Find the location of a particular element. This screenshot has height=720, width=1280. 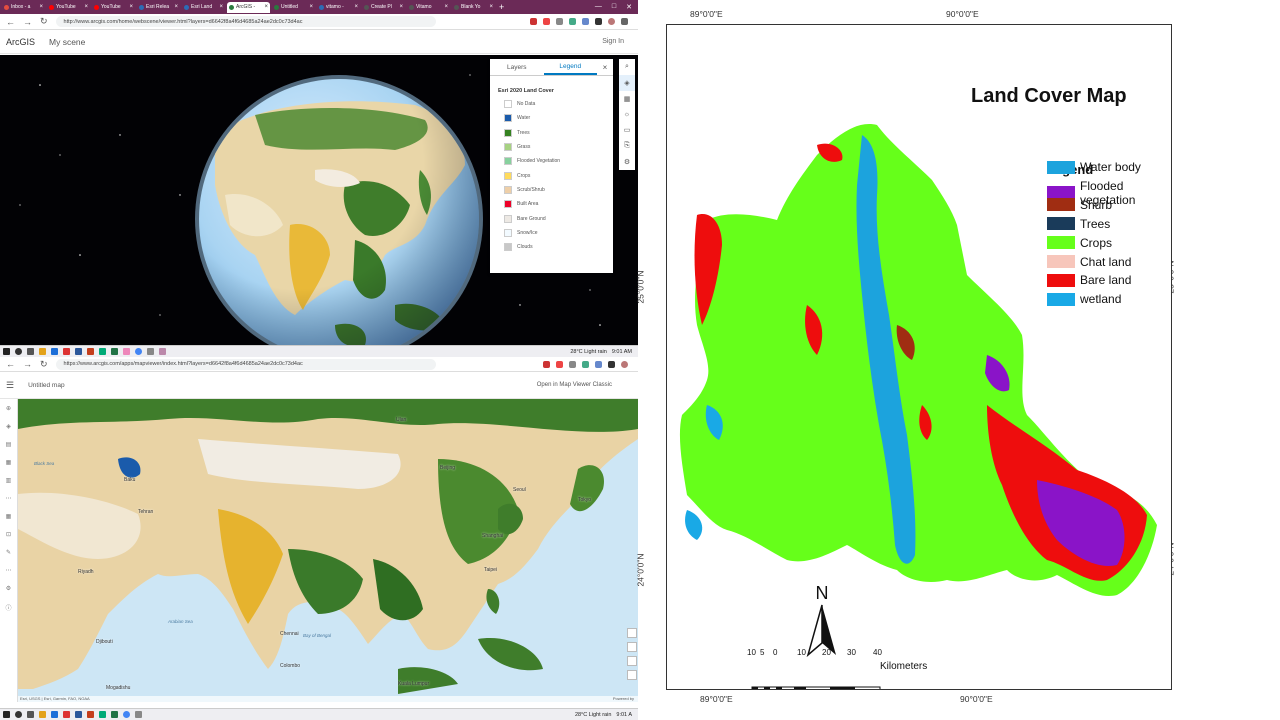

search-icon: ⌕ is located at coordinates (627, 67).